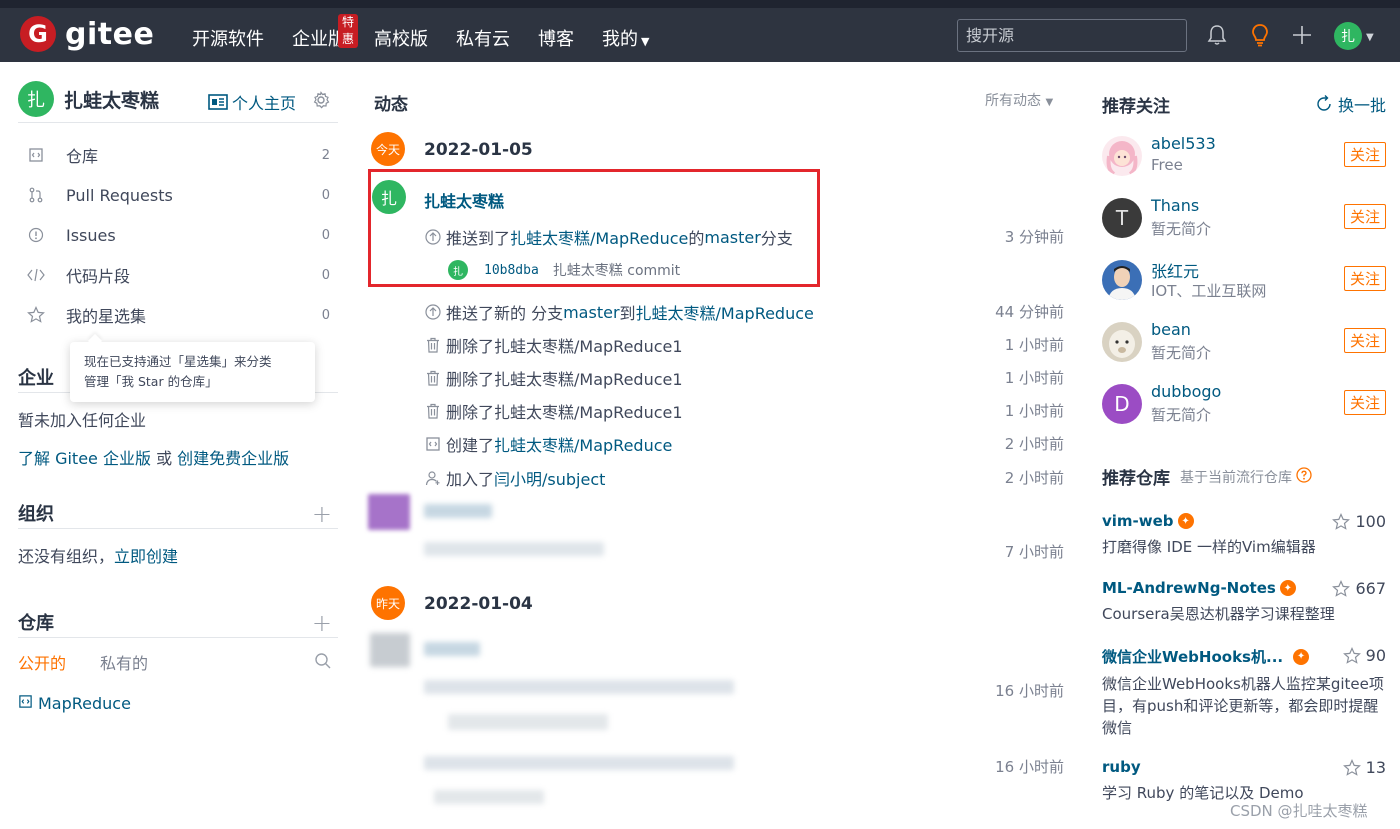 Image resolution: width=1400 pixels, height=829 pixels. I want to click on user-name-link: 张红元, so click(1175, 270).